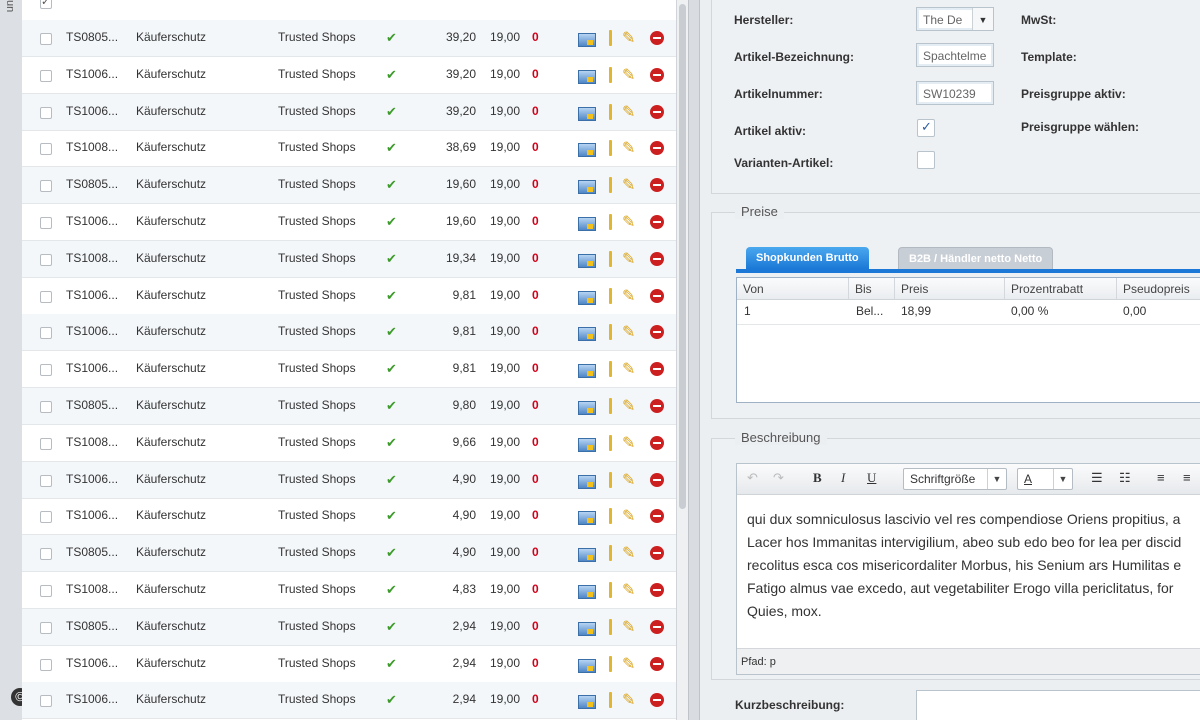 This screenshot has width=1200, height=720. I want to click on align-left-icon: ≡, so click(1161, 477).